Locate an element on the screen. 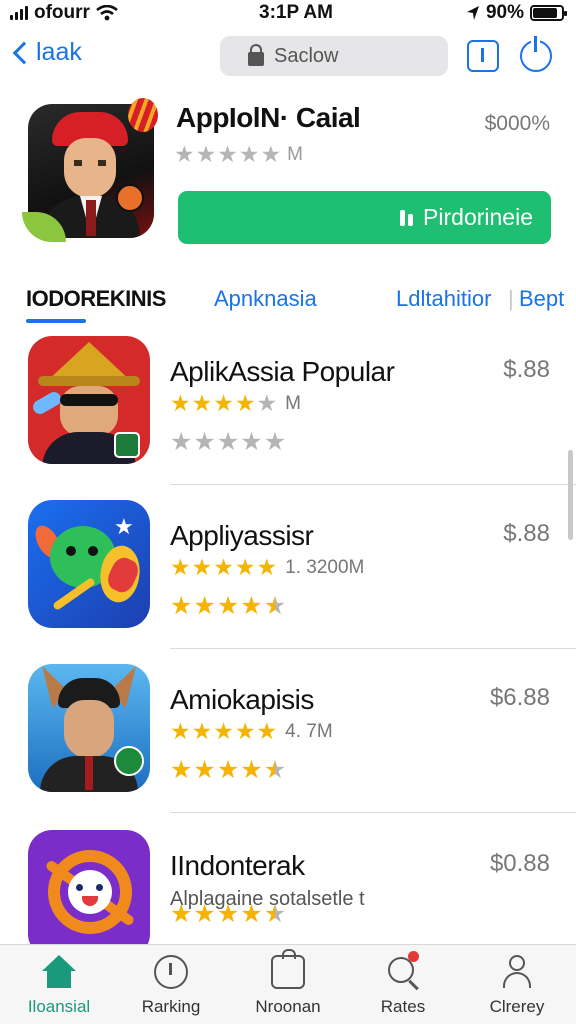  nav-bar: laak Saclow is located at coordinates (288, 57).